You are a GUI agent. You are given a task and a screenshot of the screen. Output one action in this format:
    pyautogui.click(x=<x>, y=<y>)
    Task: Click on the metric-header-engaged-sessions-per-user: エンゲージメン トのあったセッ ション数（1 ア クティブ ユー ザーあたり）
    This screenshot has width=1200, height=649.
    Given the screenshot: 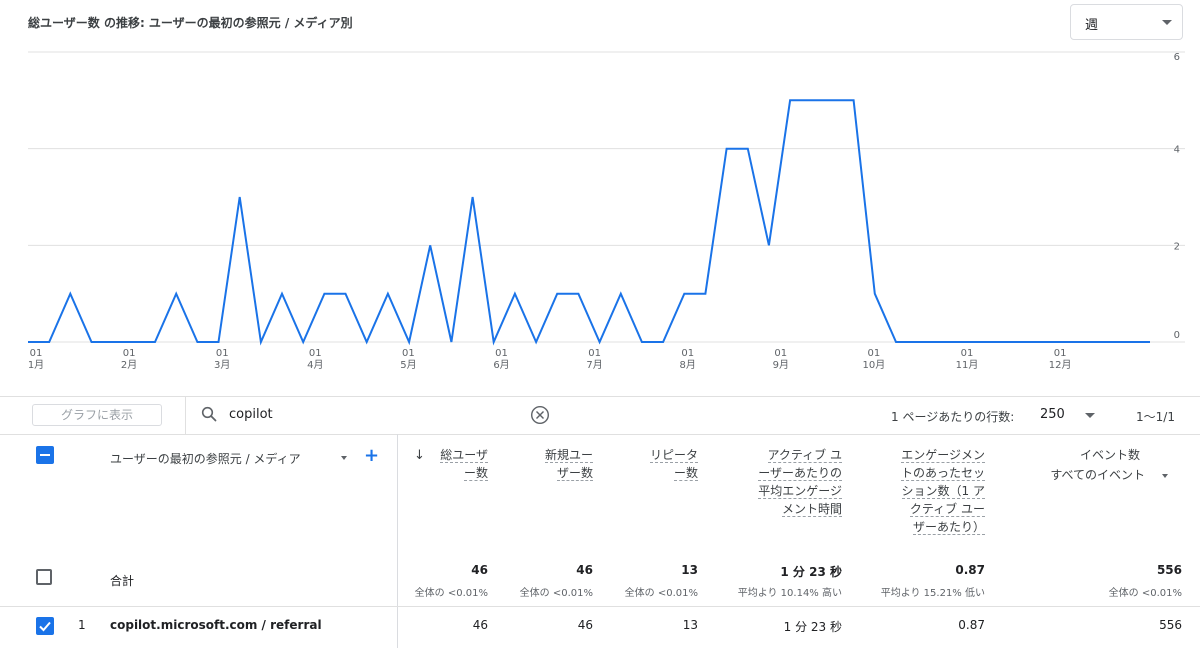 What is the action you would take?
    pyautogui.click(x=942, y=491)
    